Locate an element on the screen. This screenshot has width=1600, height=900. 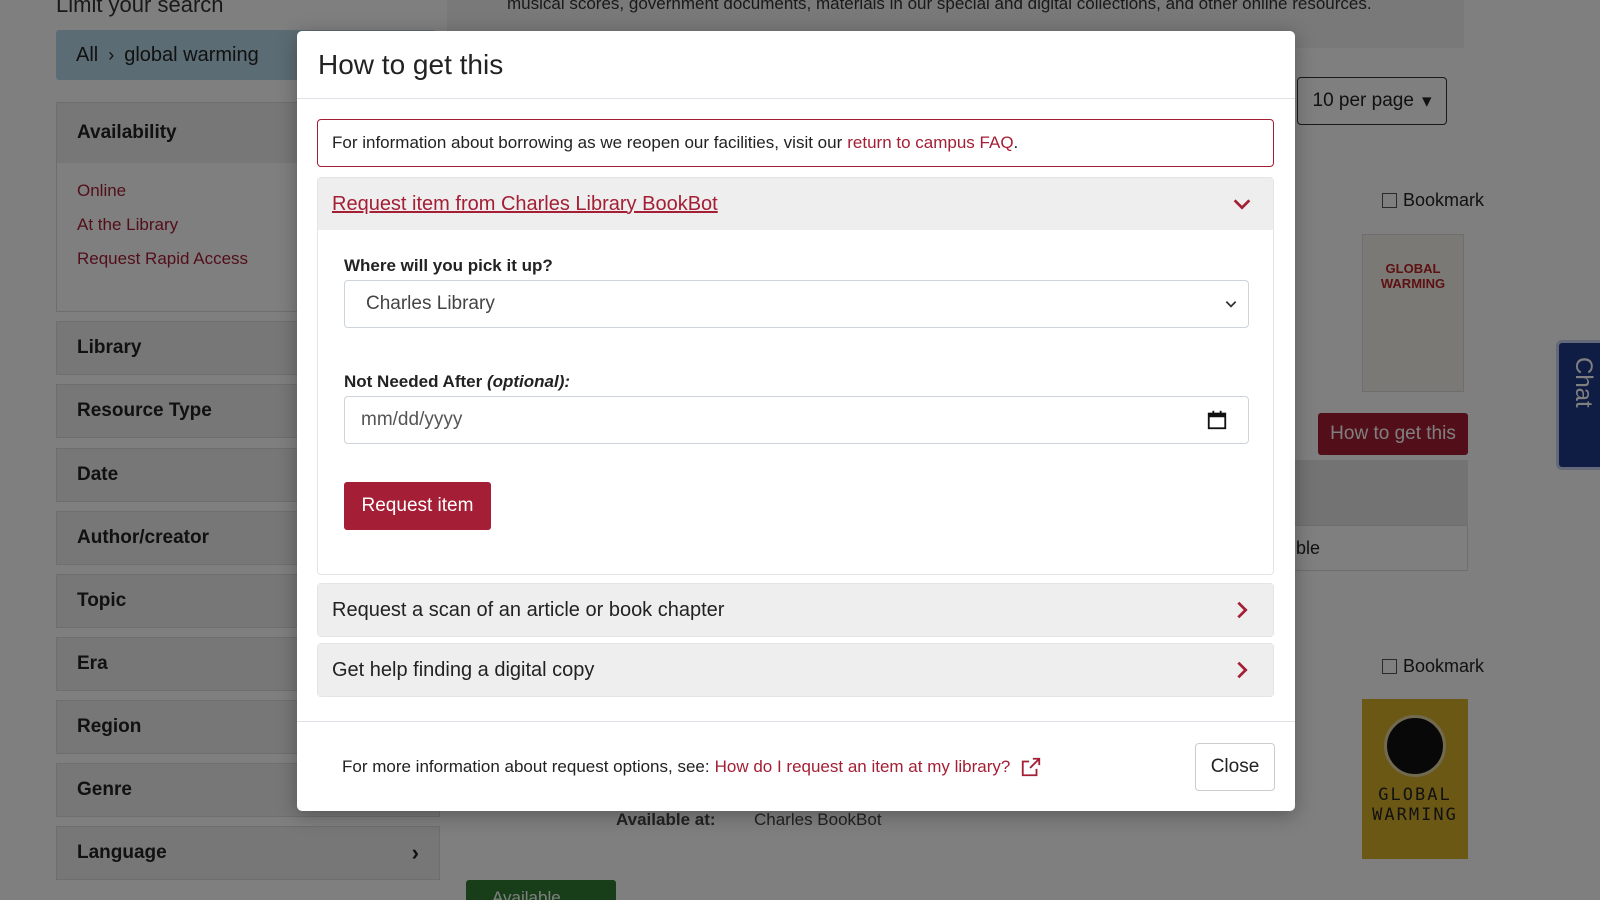
not-needed-after-date-input: mm/dd/yyyy is located at coordinates (796, 420).